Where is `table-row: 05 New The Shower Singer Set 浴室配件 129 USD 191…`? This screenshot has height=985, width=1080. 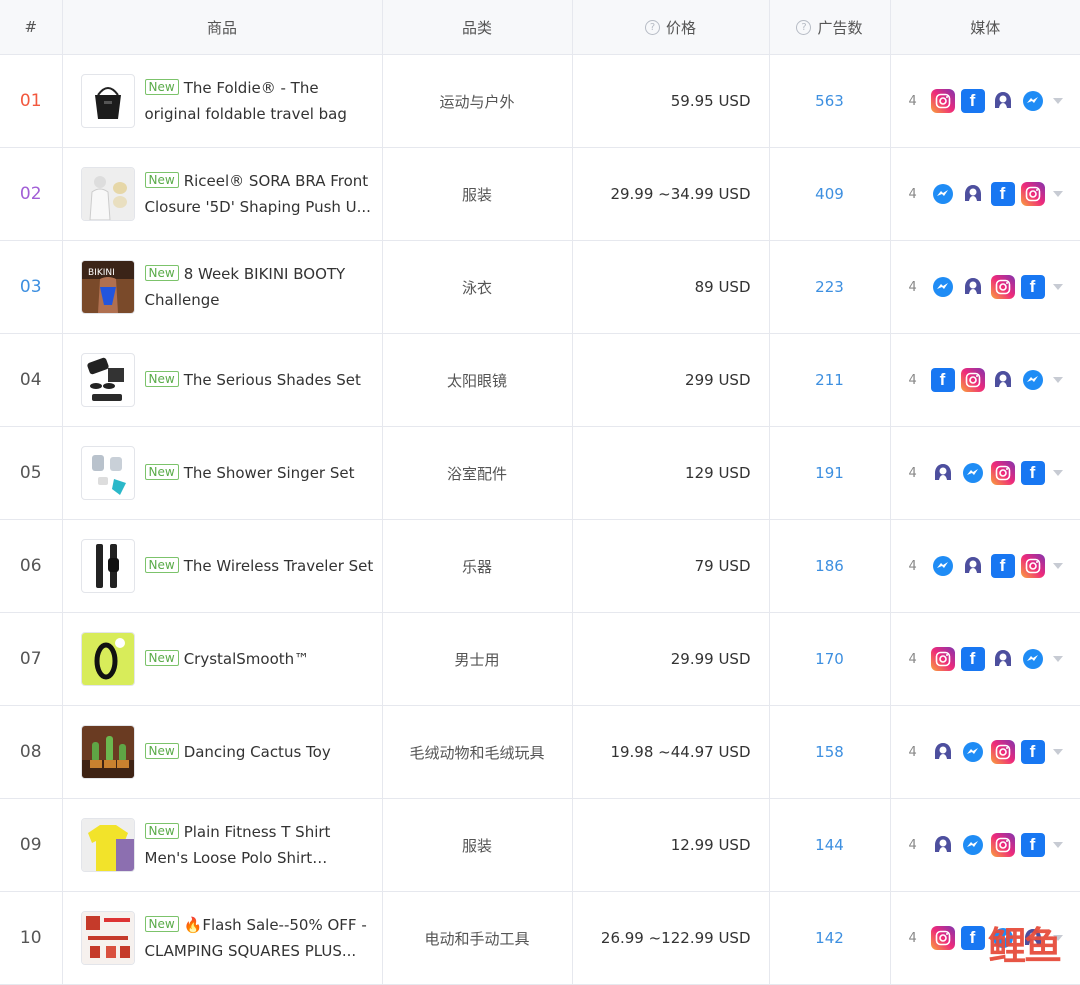 table-row: 05 New The Shower Singer Set 浴室配件 129 USD 191… is located at coordinates (540, 473).